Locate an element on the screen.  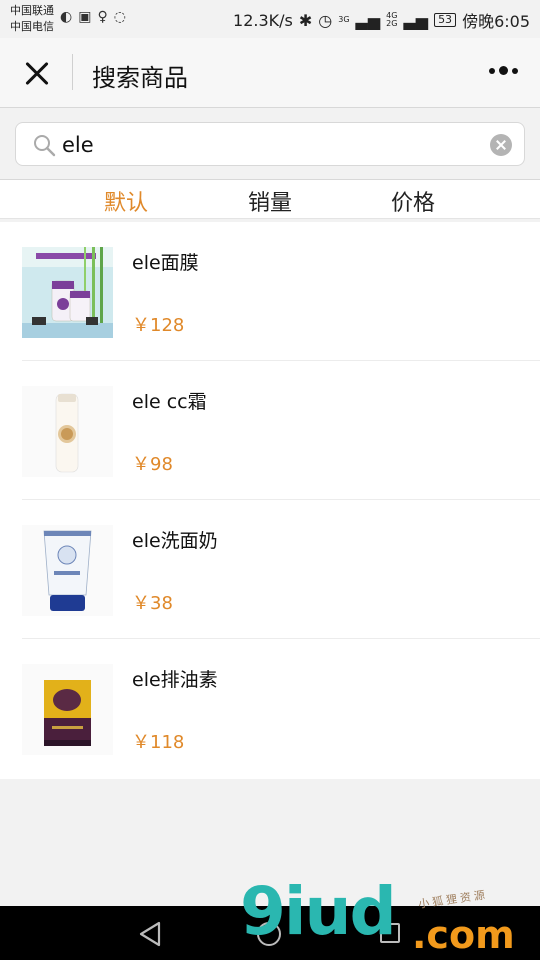
more-dots-icon is located at coordinates (503, 70).